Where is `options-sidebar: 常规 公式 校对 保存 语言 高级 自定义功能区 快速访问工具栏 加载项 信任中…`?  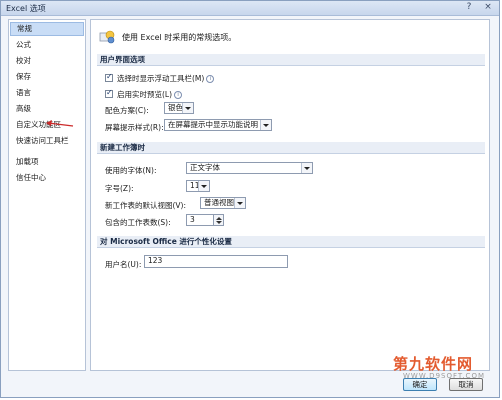 options-sidebar: 常规 公式 校对 保存 语言 高级 自定义功能区 快速访问工具栏 加载项 信任中… is located at coordinates (47, 195).